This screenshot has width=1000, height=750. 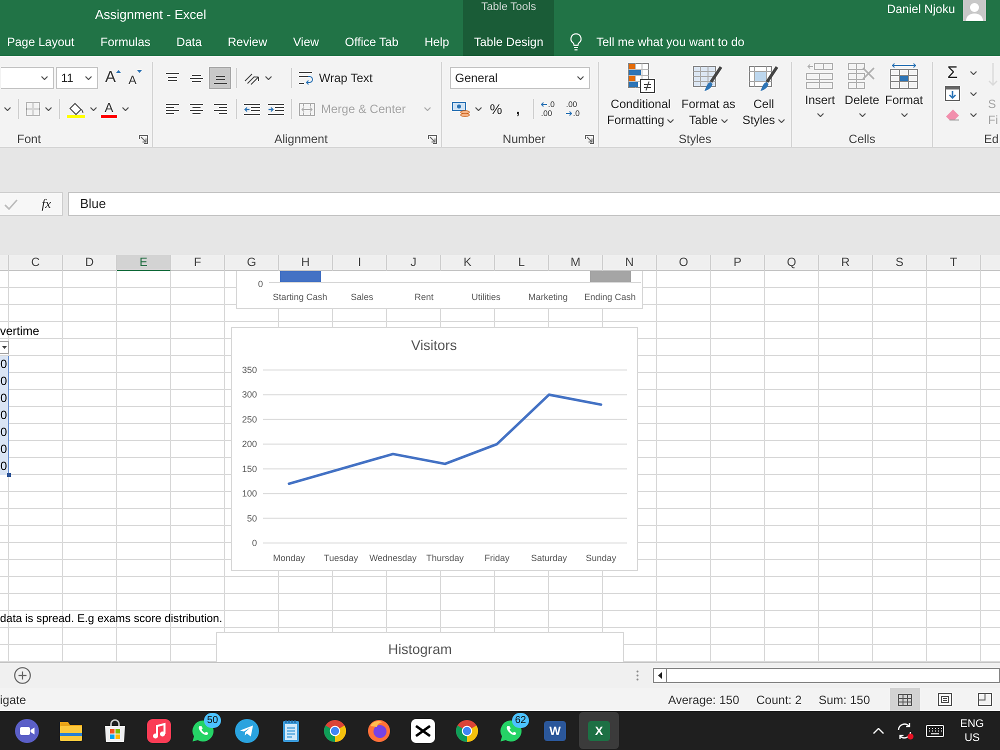 What do you see at coordinates (249, 419) in the screenshot?
I see `y-axis-label: 250` at bounding box center [249, 419].